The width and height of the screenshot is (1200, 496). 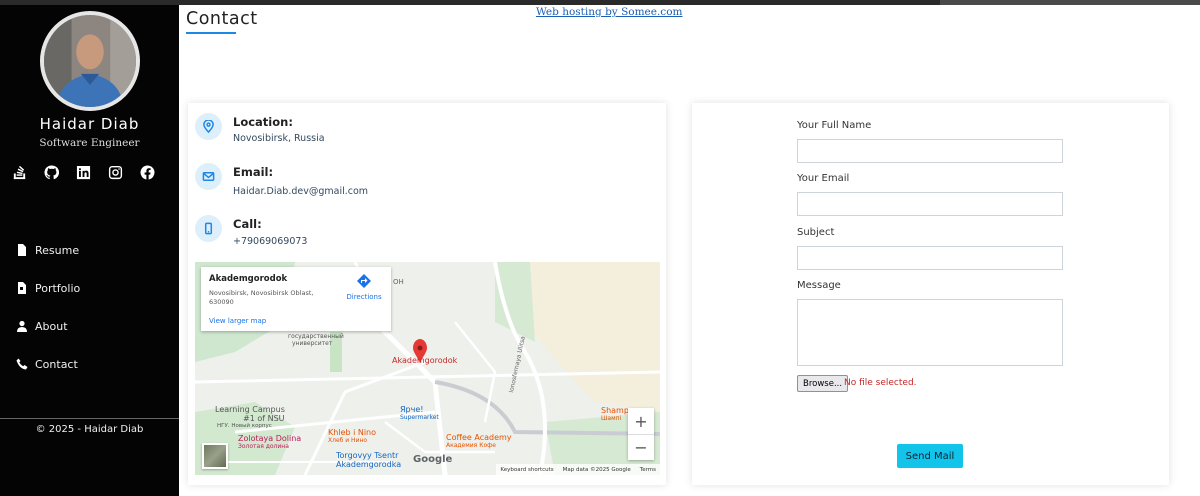 What do you see at coordinates (352, 436) in the screenshot?
I see `map-label-khleb: Khleb i Nino Хлеб и Нино` at bounding box center [352, 436].